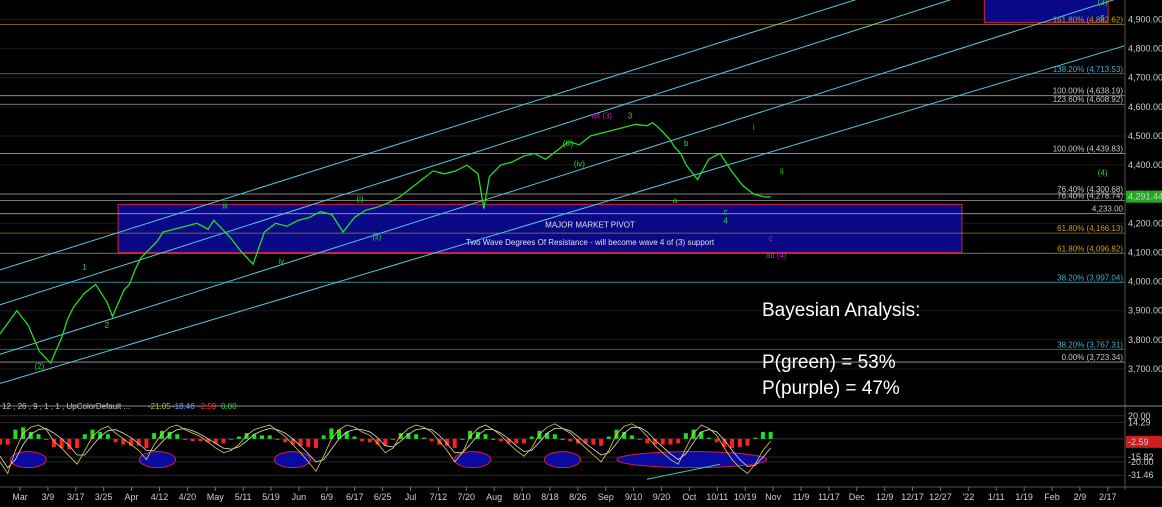 This screenshot has width=1162, height=507. I want to click on price-level-label: 61.80% (4,166.13), so click(1090, 228).